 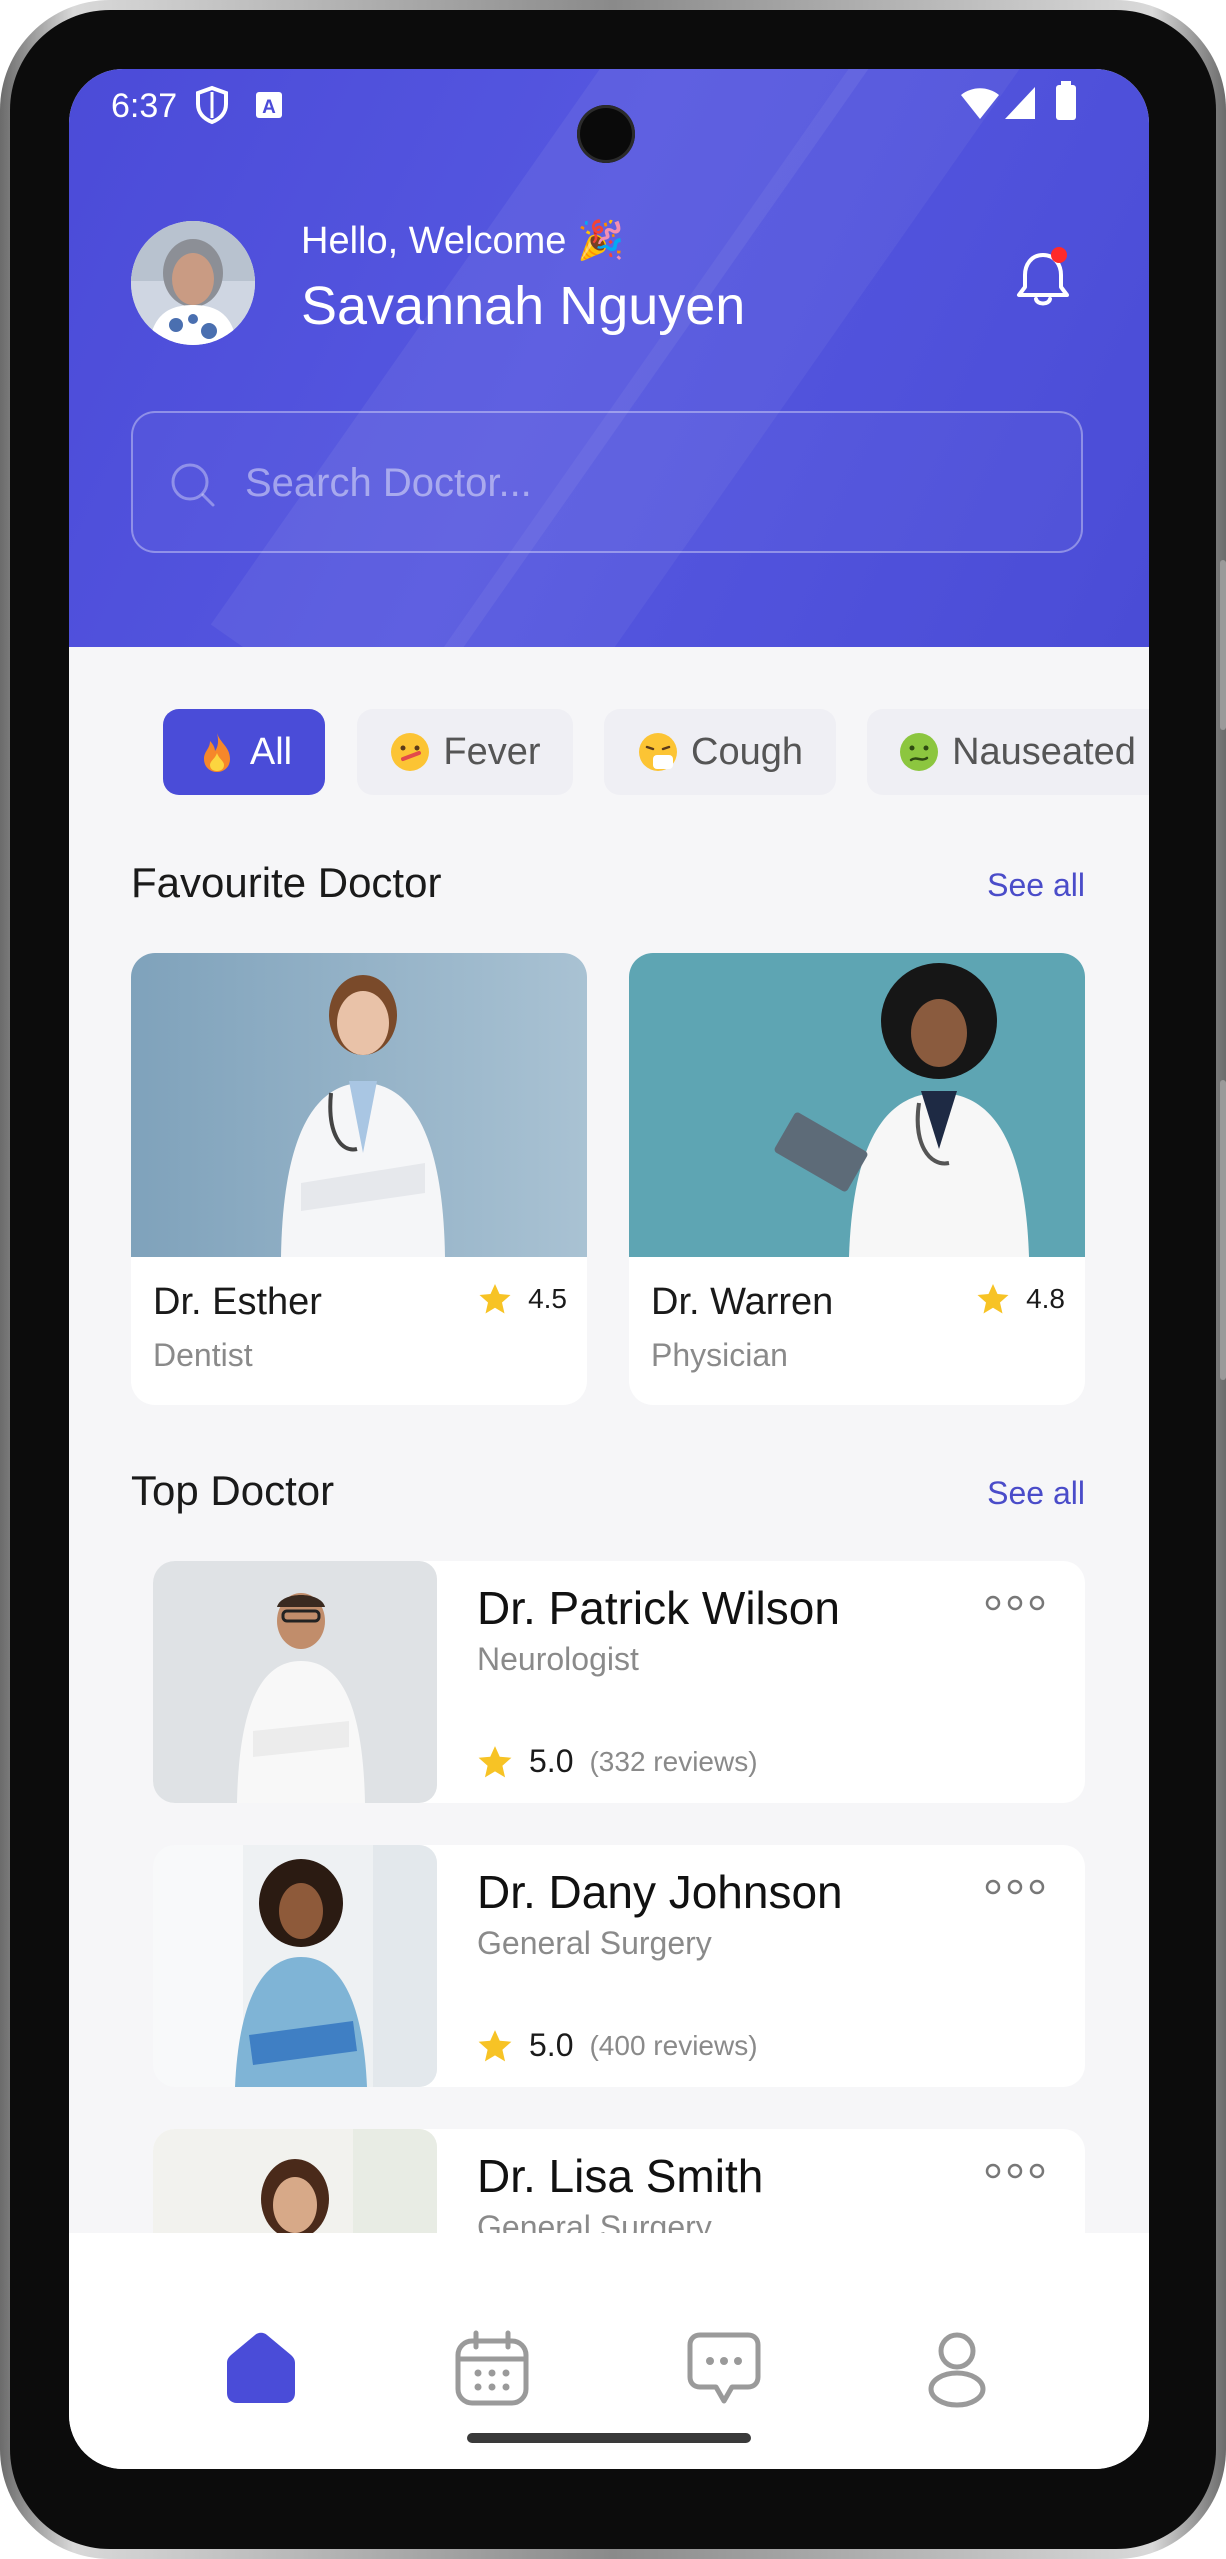 I want to click on avatar, so click(x=193, y=283).